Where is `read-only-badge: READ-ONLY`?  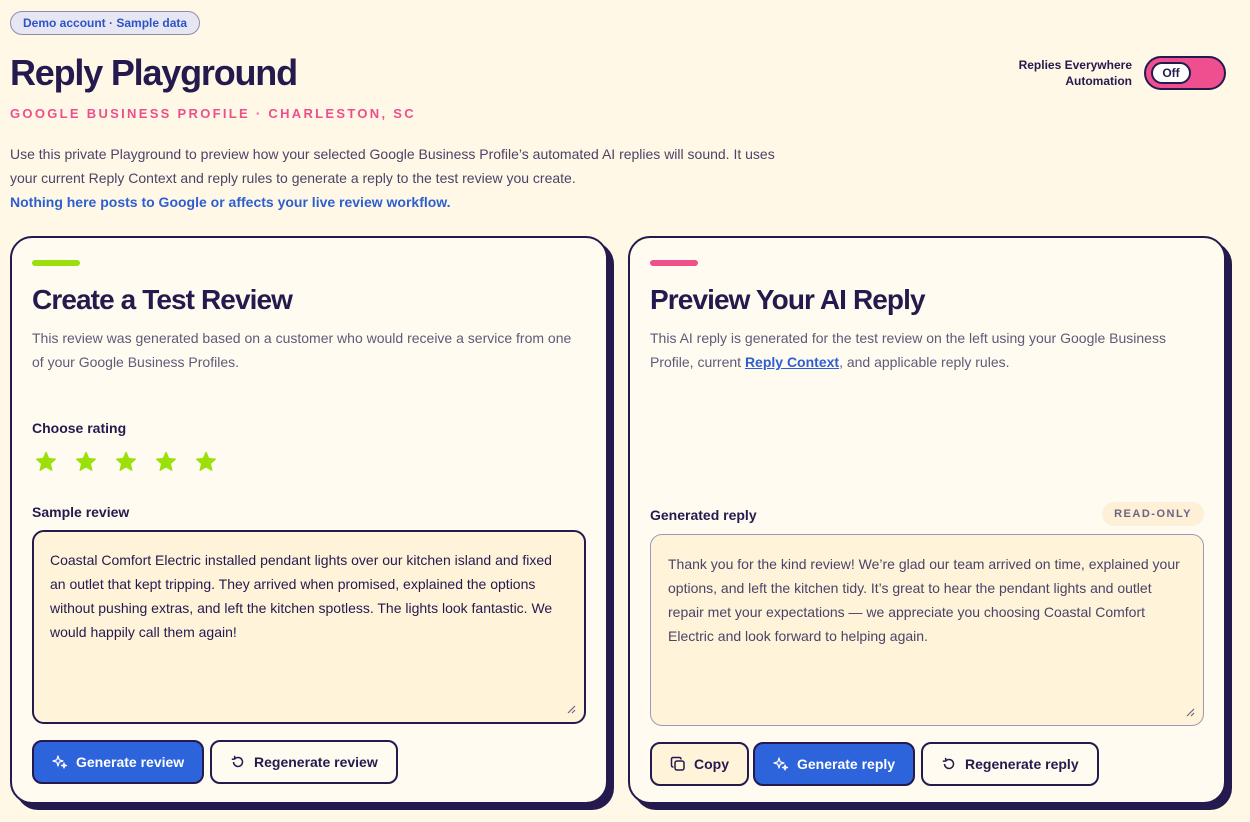 read-only-badge: READ-ONLY is located at coordinates (1153, 514).